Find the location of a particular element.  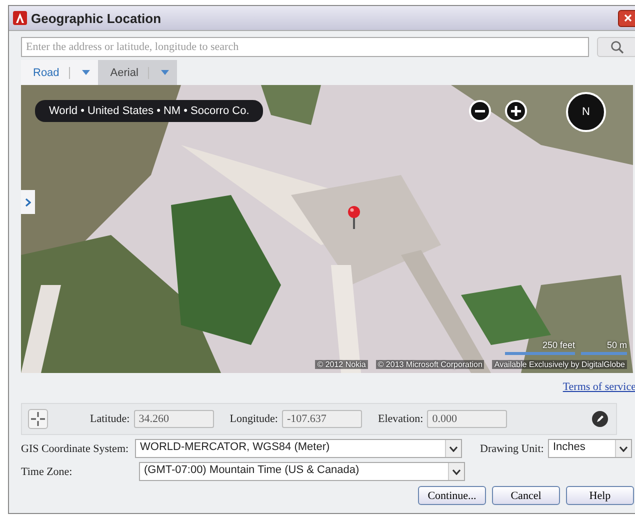

map-credit: © 2013 Microsoft Corporation is located at coordinates (430, 364).